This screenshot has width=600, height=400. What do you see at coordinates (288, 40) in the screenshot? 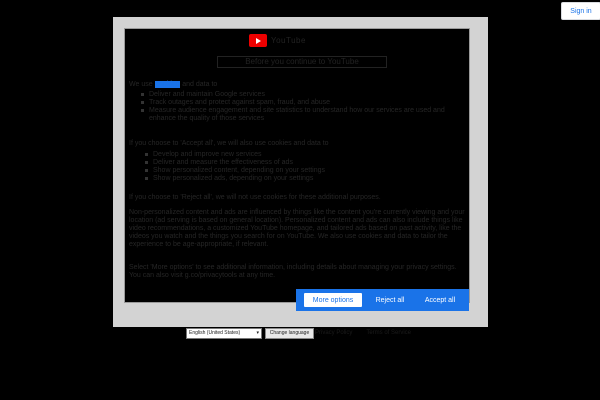
I see `logo-text: YouTube` at bounding box center [288, 40].